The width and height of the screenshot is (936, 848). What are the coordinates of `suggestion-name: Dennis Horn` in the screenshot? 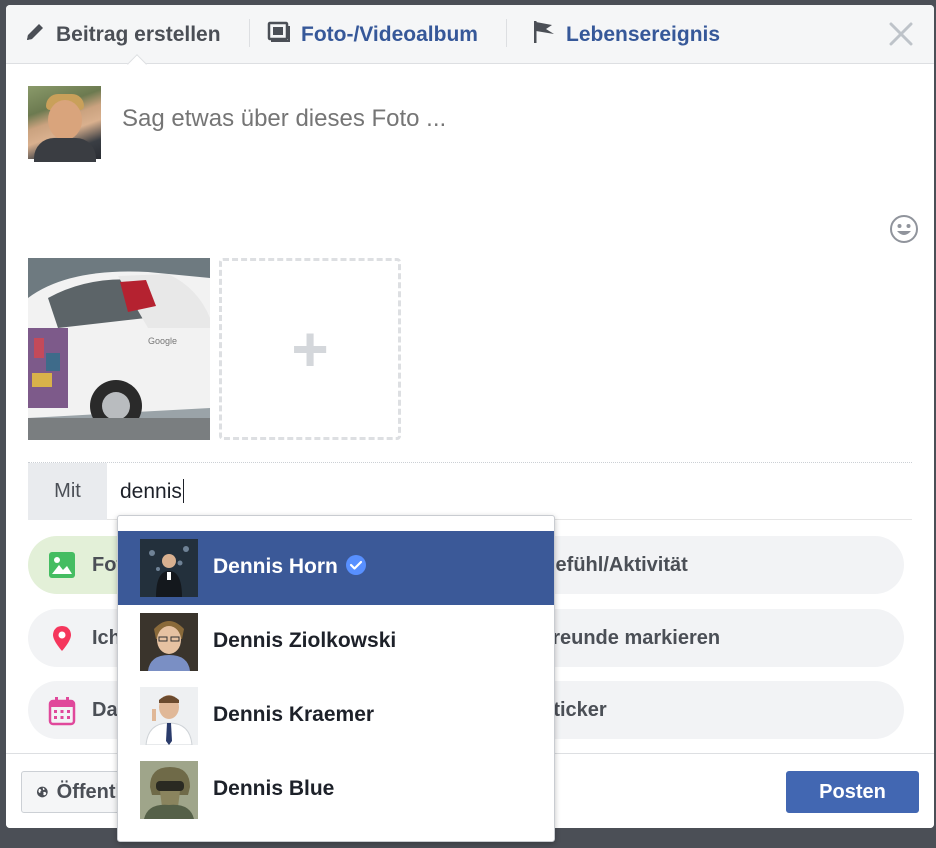 It's located at (289, 567).